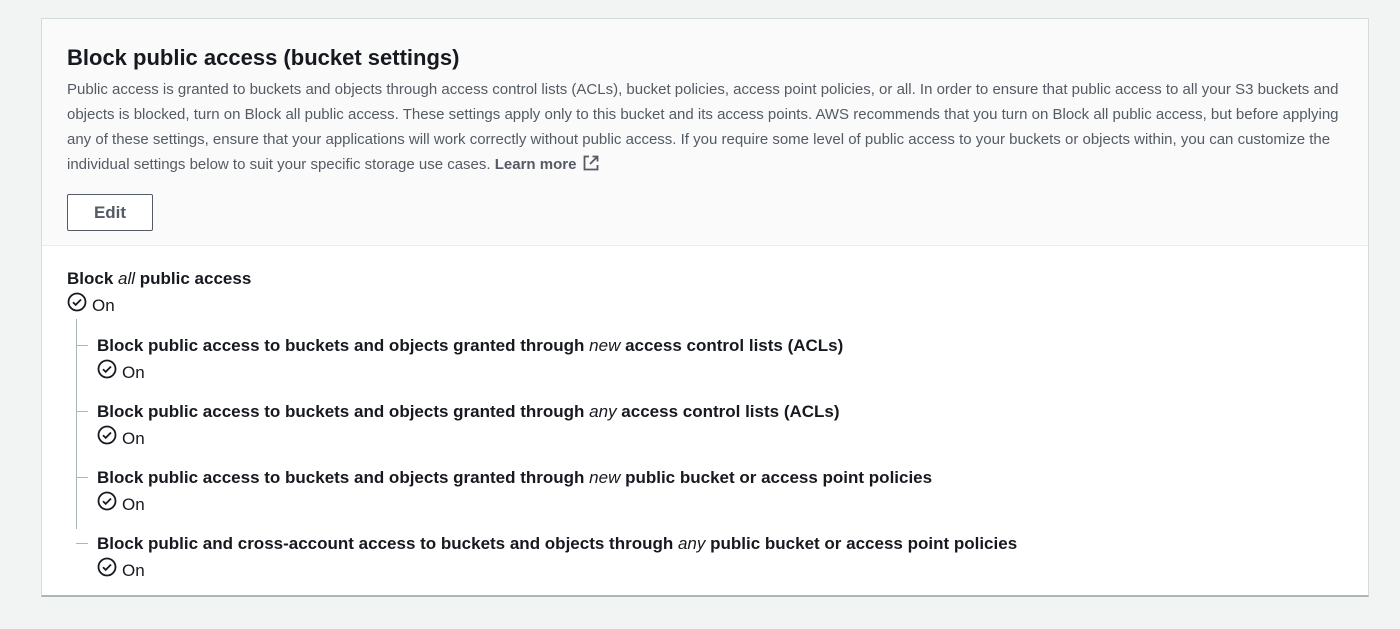  I want to click on block-all-public-access-label: Block all public access, so click(705, 279).